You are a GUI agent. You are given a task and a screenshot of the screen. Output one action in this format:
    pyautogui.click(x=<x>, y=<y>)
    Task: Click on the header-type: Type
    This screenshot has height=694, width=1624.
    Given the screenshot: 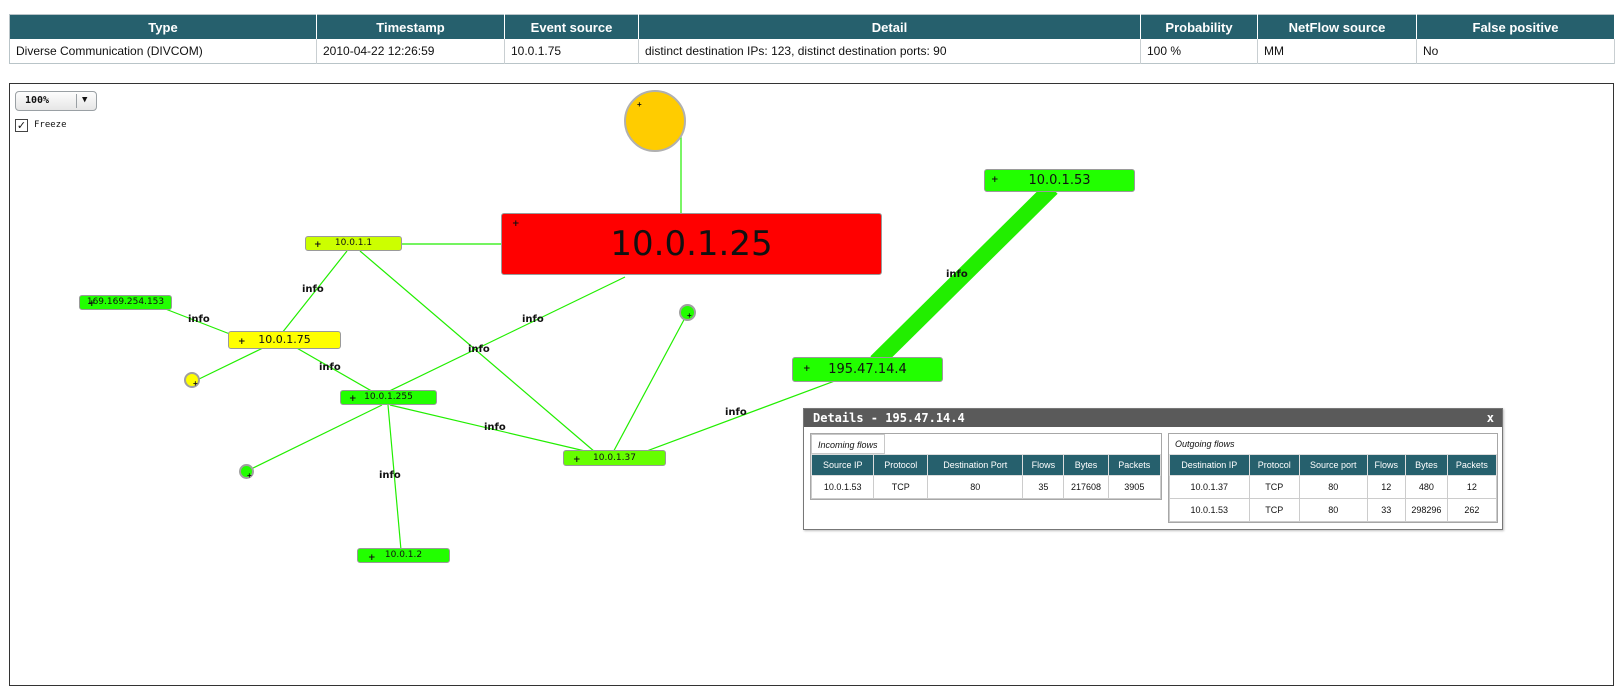 What is the action you would take?
    pyautogui.click(x=163, y=26)
    